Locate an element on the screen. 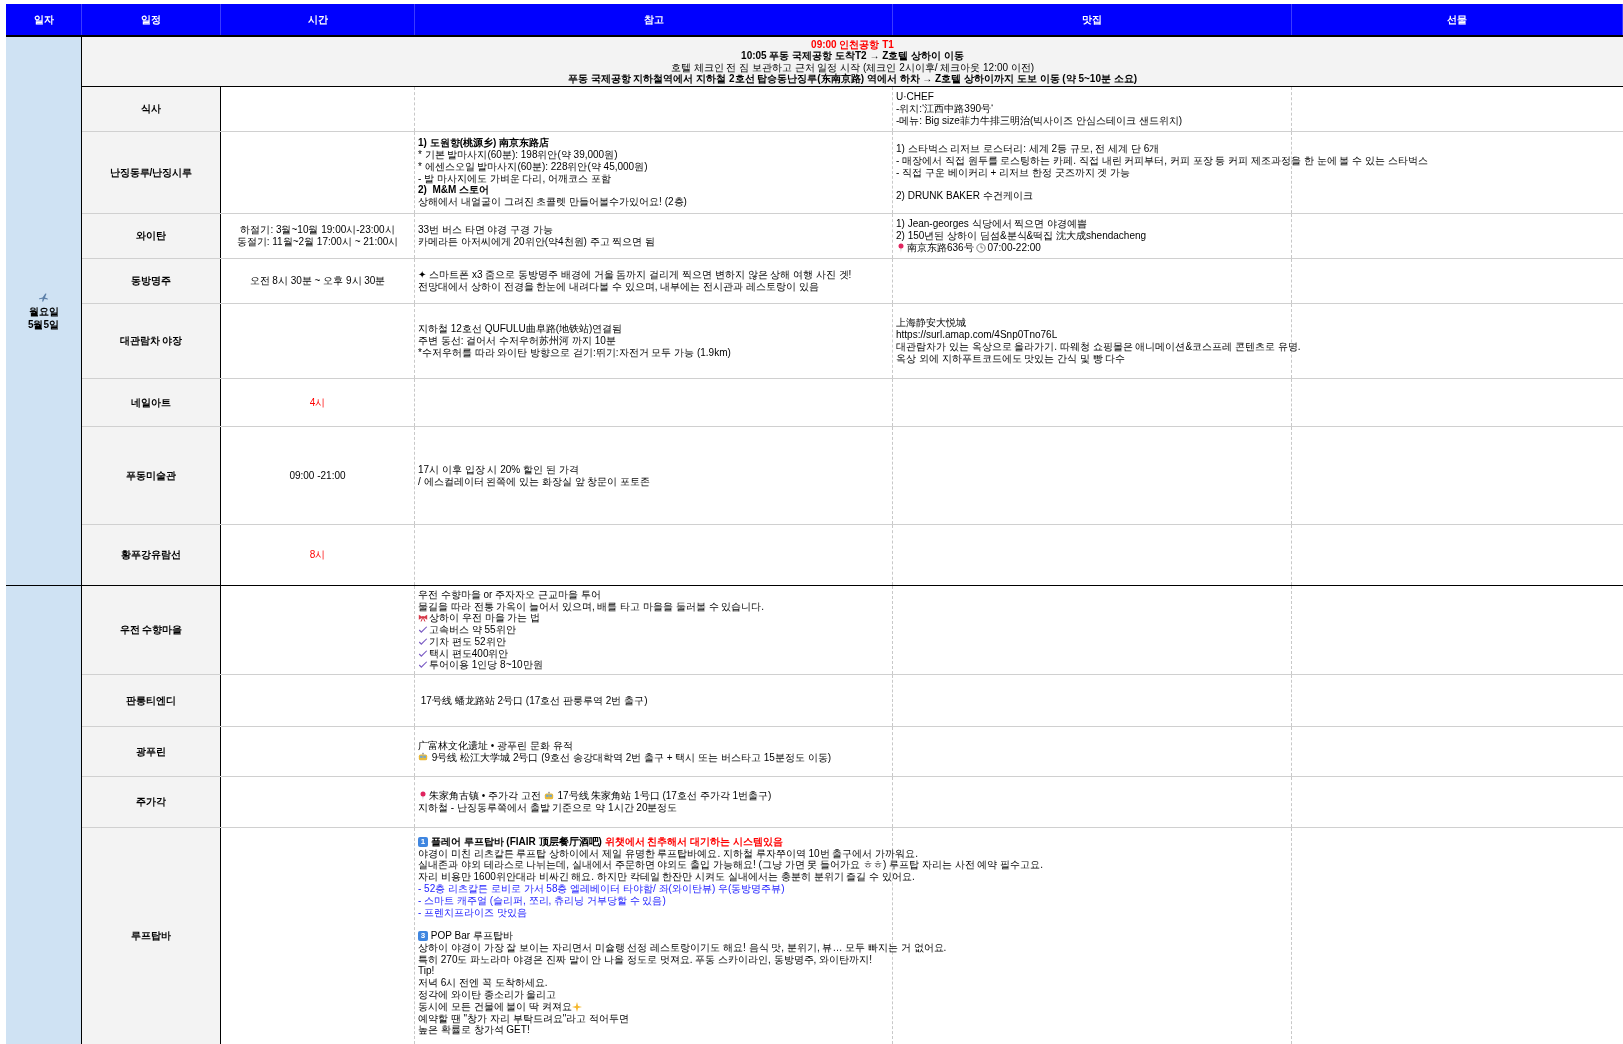 This screenshot has height=1044, width=1623. column-header: 선물 is located at coordinates (1457, 19).